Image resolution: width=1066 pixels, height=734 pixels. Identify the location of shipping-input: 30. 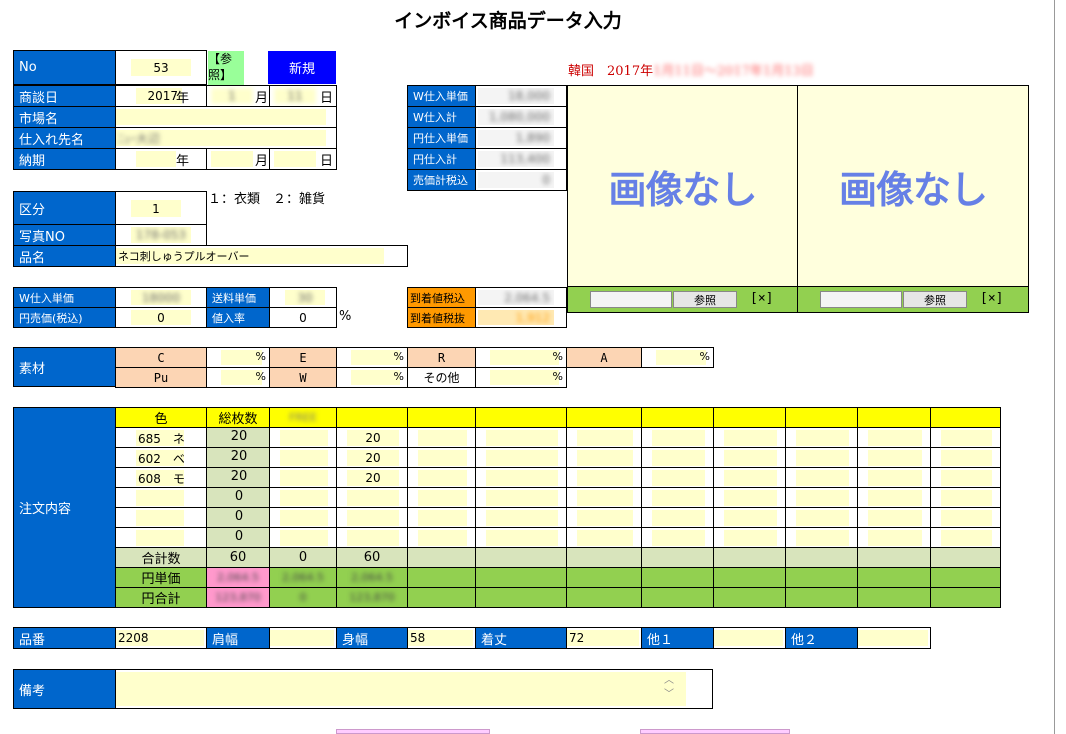
(305, 297).